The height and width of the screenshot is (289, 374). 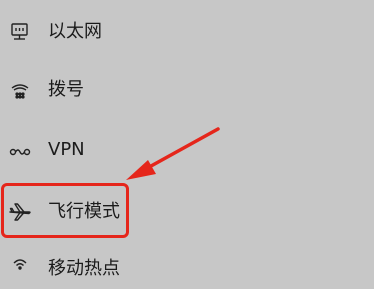 What do you see at coordinates (84, 268) in the screenshot?
I see `nav-item-label: 移动热点` at bounding box center [84, 268].